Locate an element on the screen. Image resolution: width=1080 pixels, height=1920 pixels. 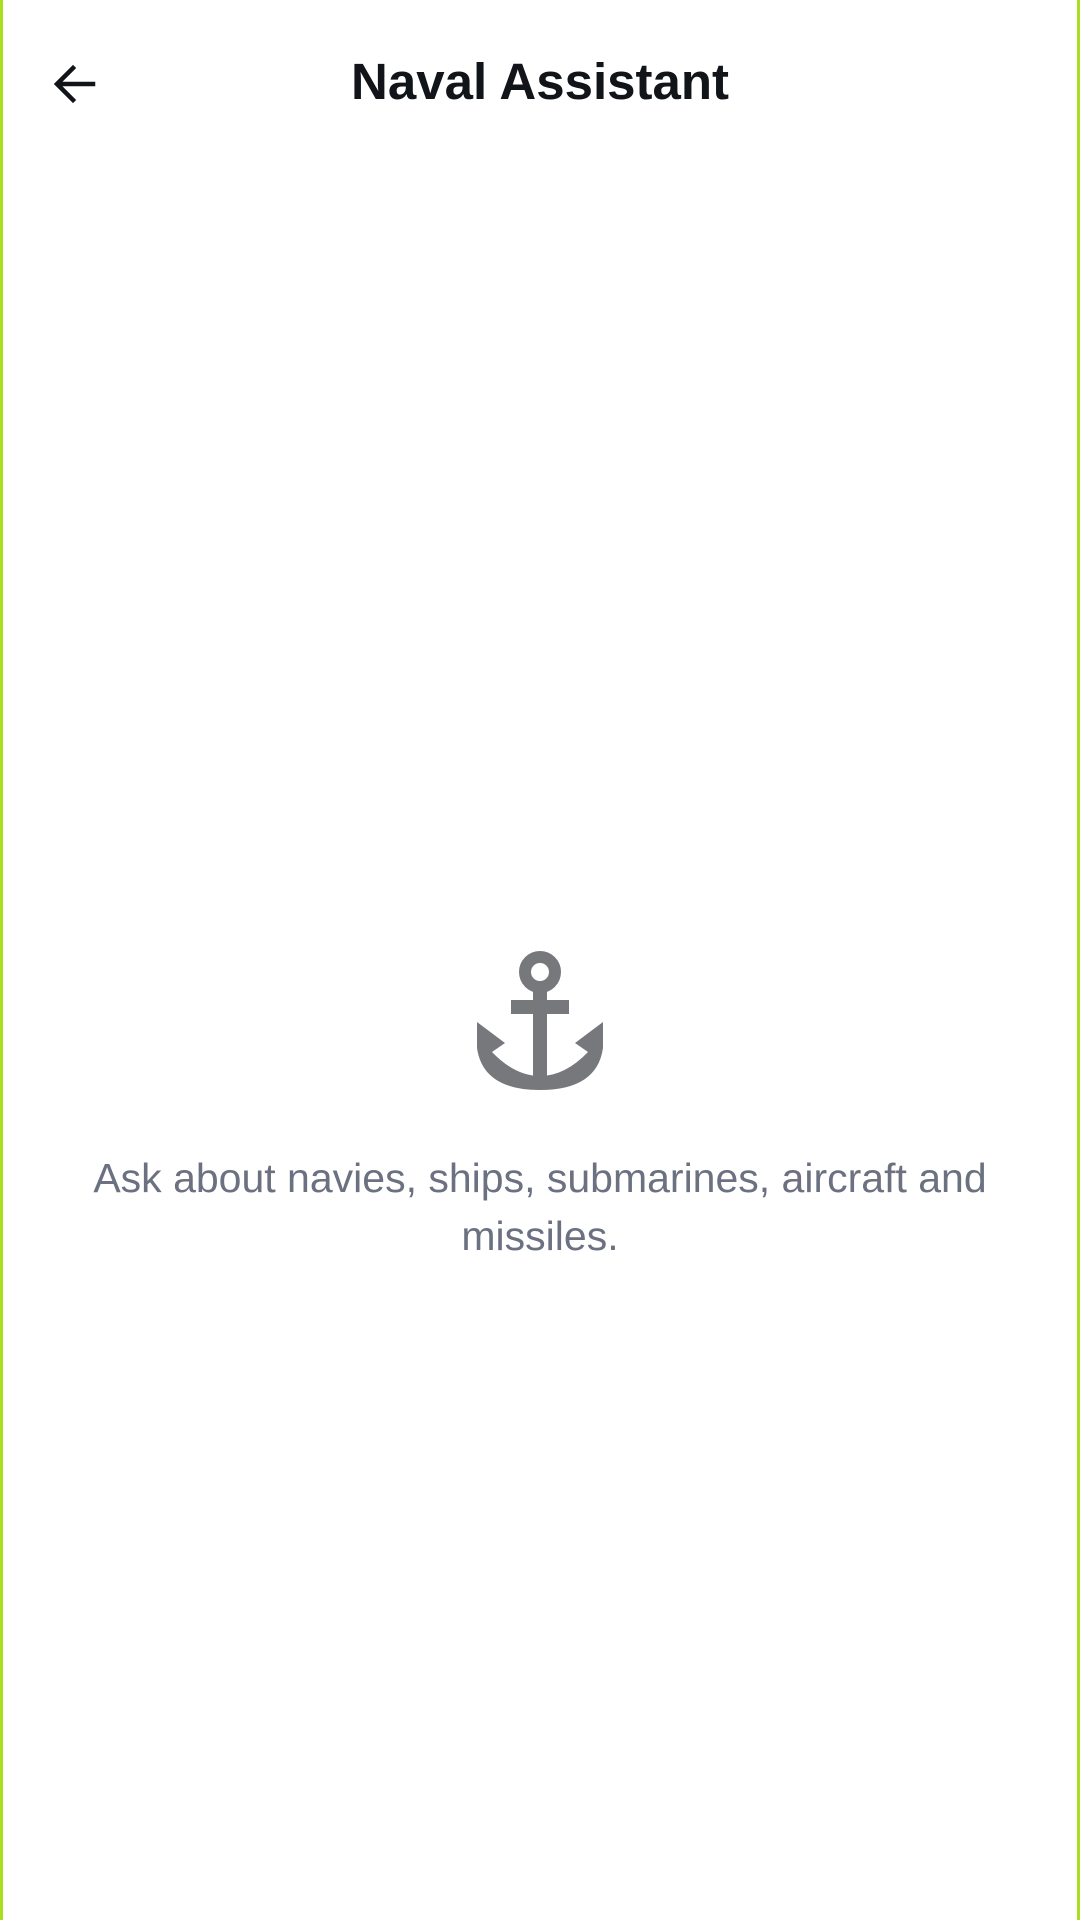
page-title: Naval Assistant is located at coordinates (540, 81).